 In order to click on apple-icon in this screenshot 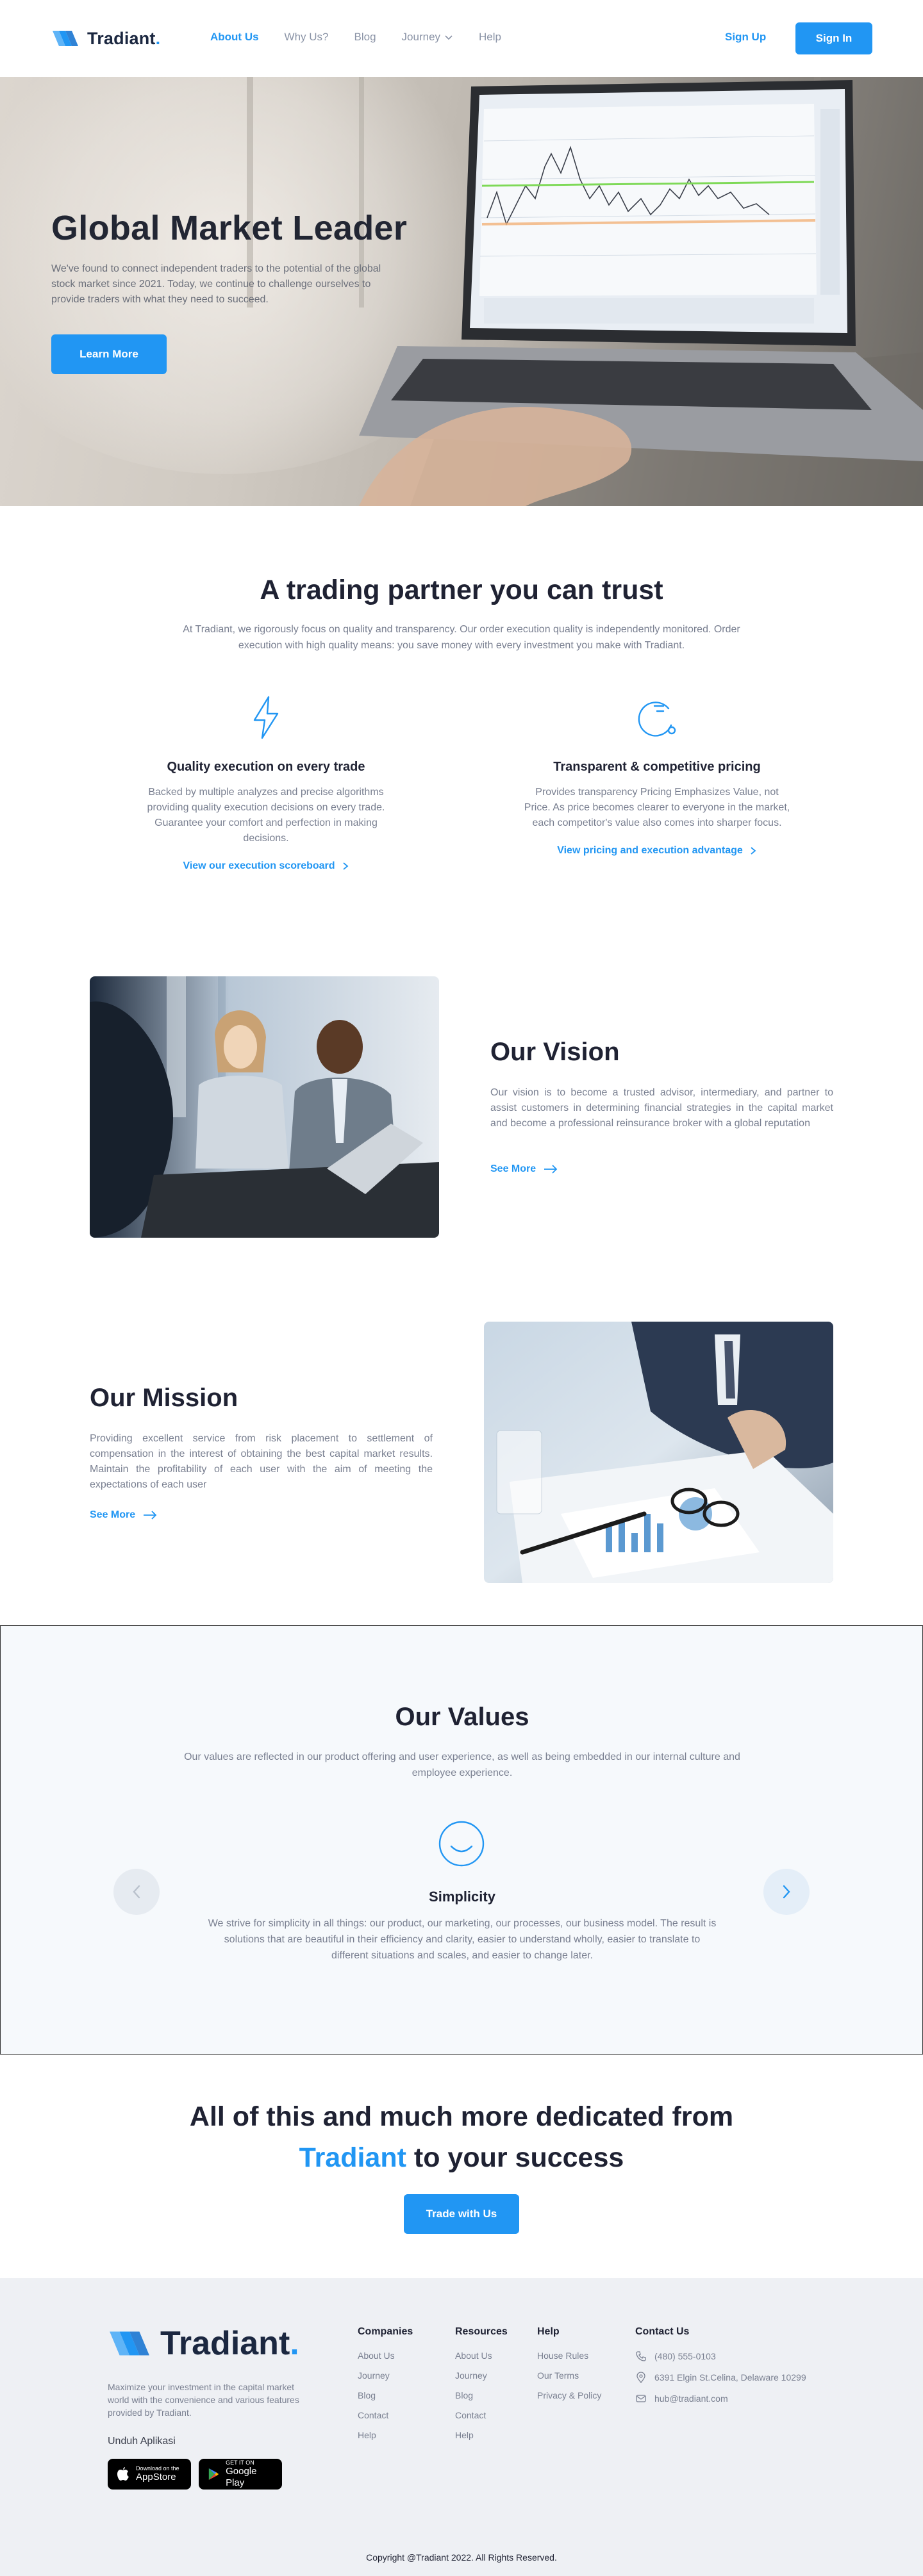, I will do `click(123, 2474)`.